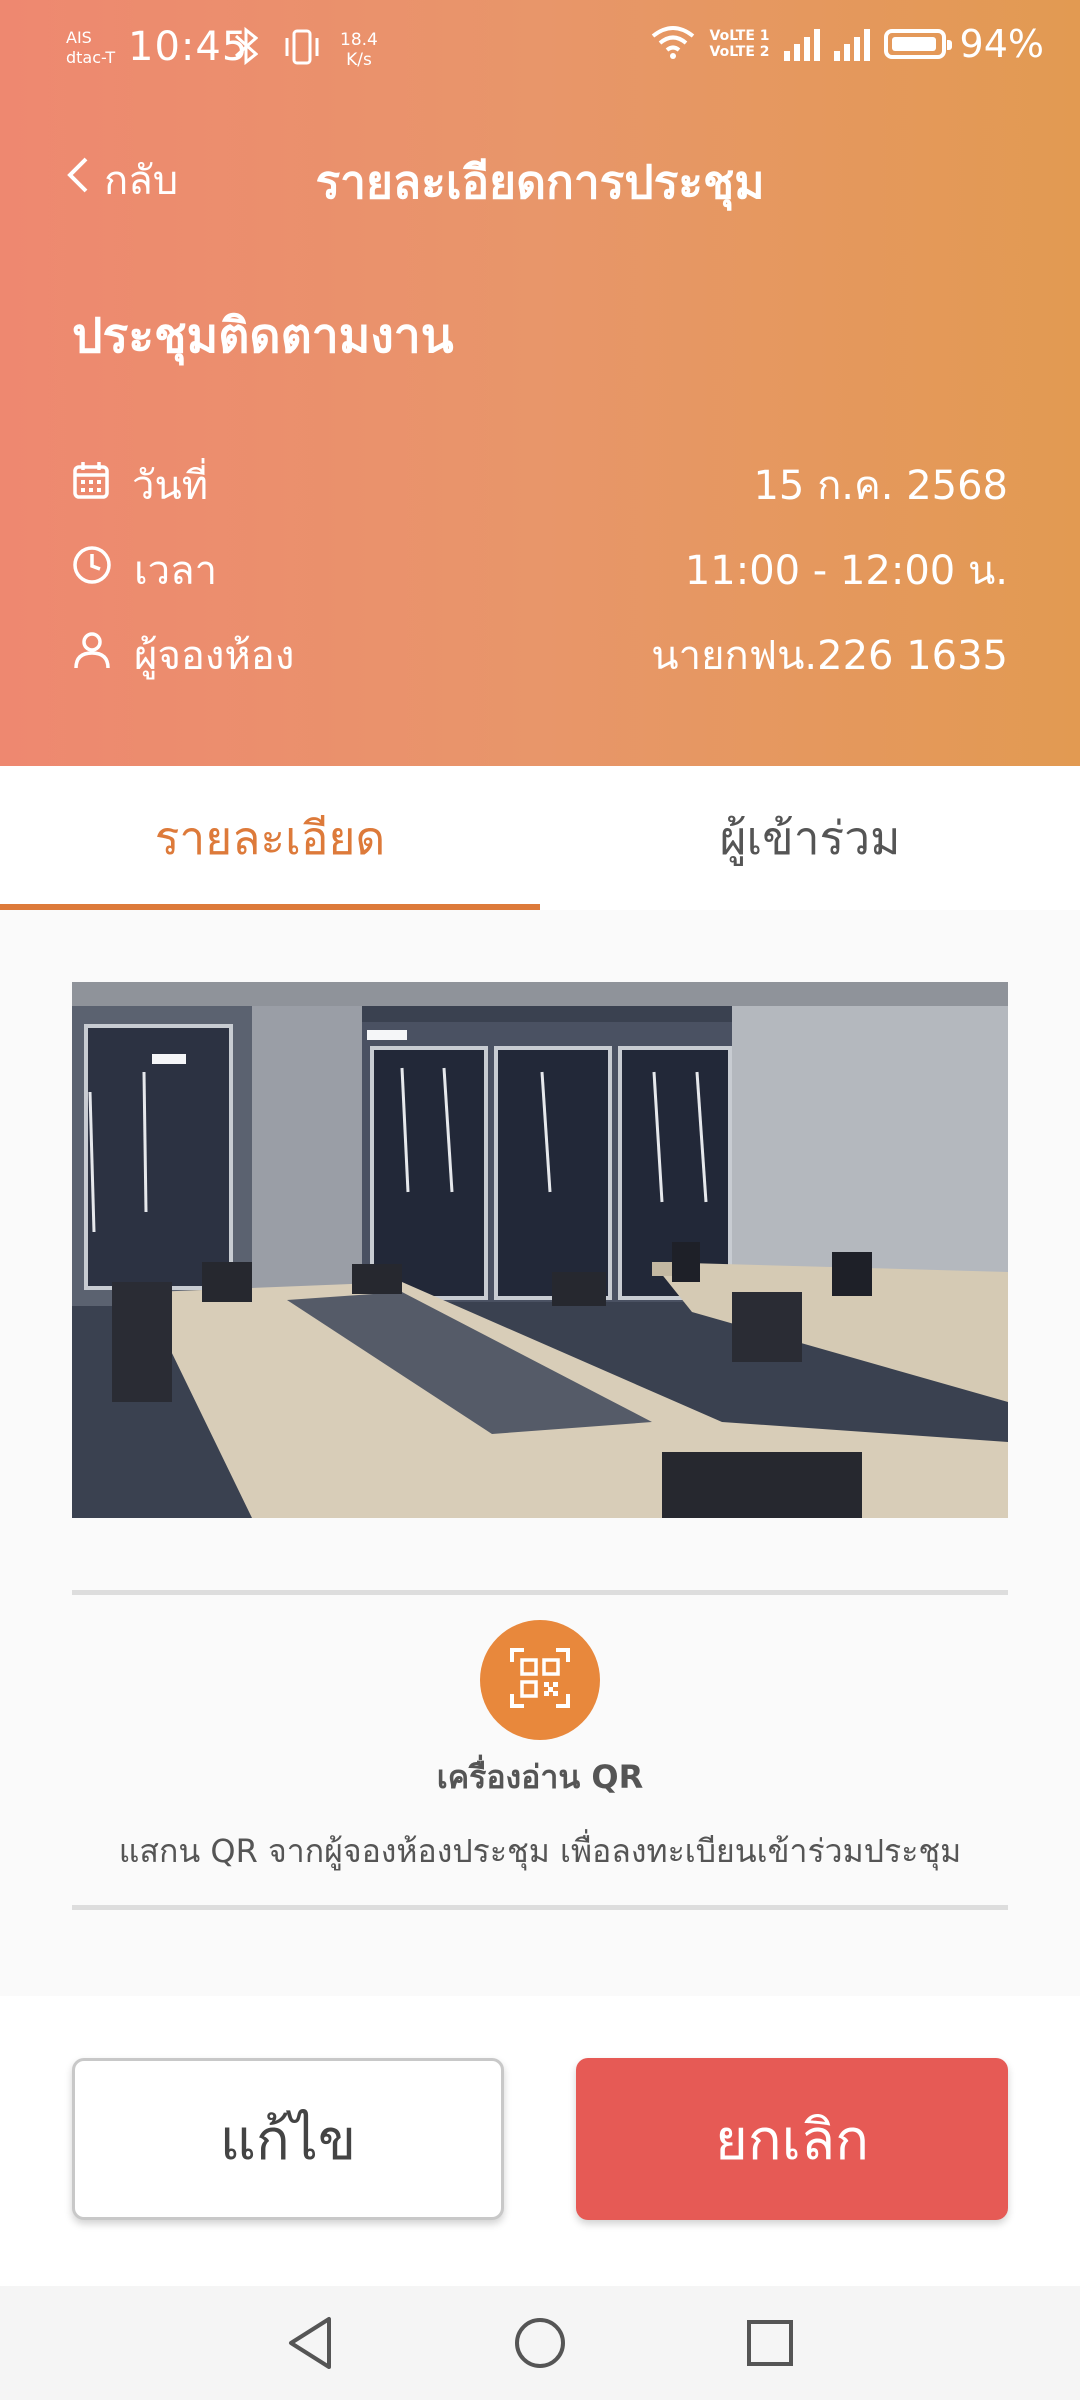  What do you see at coordinates (673, 44) in the screenshot?
I see `wifi-icon` at bounding box center [673, 44].